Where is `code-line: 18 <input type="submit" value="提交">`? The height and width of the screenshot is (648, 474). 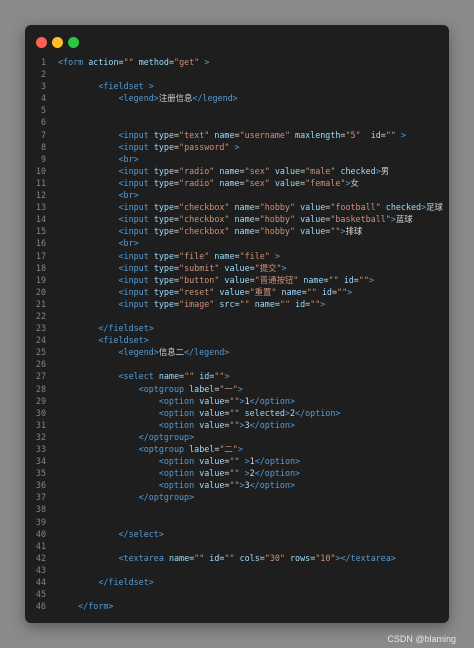 code-line: 18 <input type="submit" value="提交"> is located at coordinates (237, 268).